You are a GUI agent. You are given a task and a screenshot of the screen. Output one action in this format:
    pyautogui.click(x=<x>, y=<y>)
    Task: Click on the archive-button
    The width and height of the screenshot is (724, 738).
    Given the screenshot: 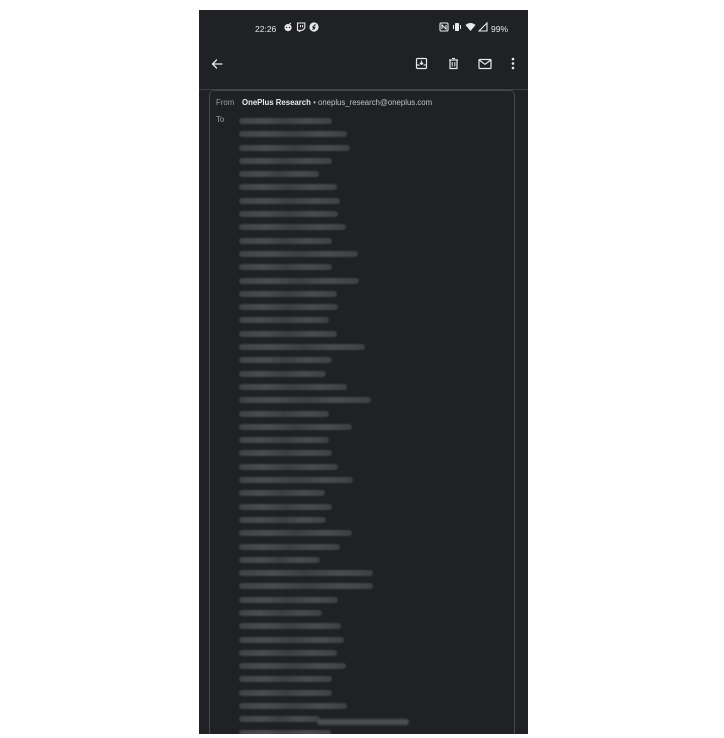 What is the action you would take?
    pyautogui.click(x=421, y=66)
    